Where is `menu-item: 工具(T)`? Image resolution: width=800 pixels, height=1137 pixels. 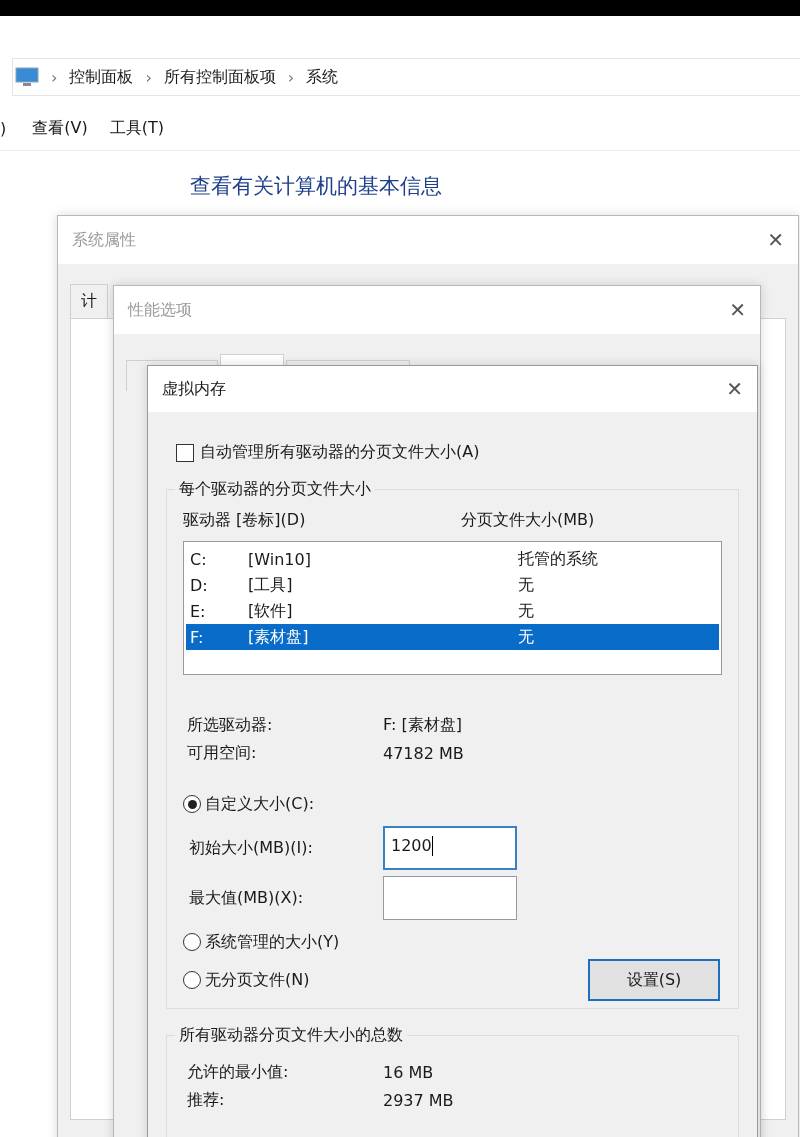
menu-item: 工具(T) is located at coordinates (136, 128).